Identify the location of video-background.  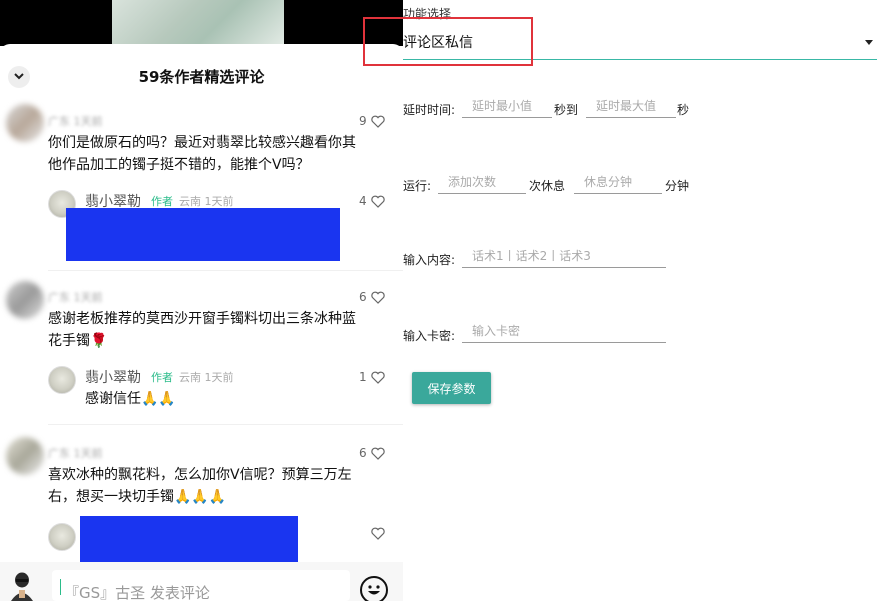
(201, 23).